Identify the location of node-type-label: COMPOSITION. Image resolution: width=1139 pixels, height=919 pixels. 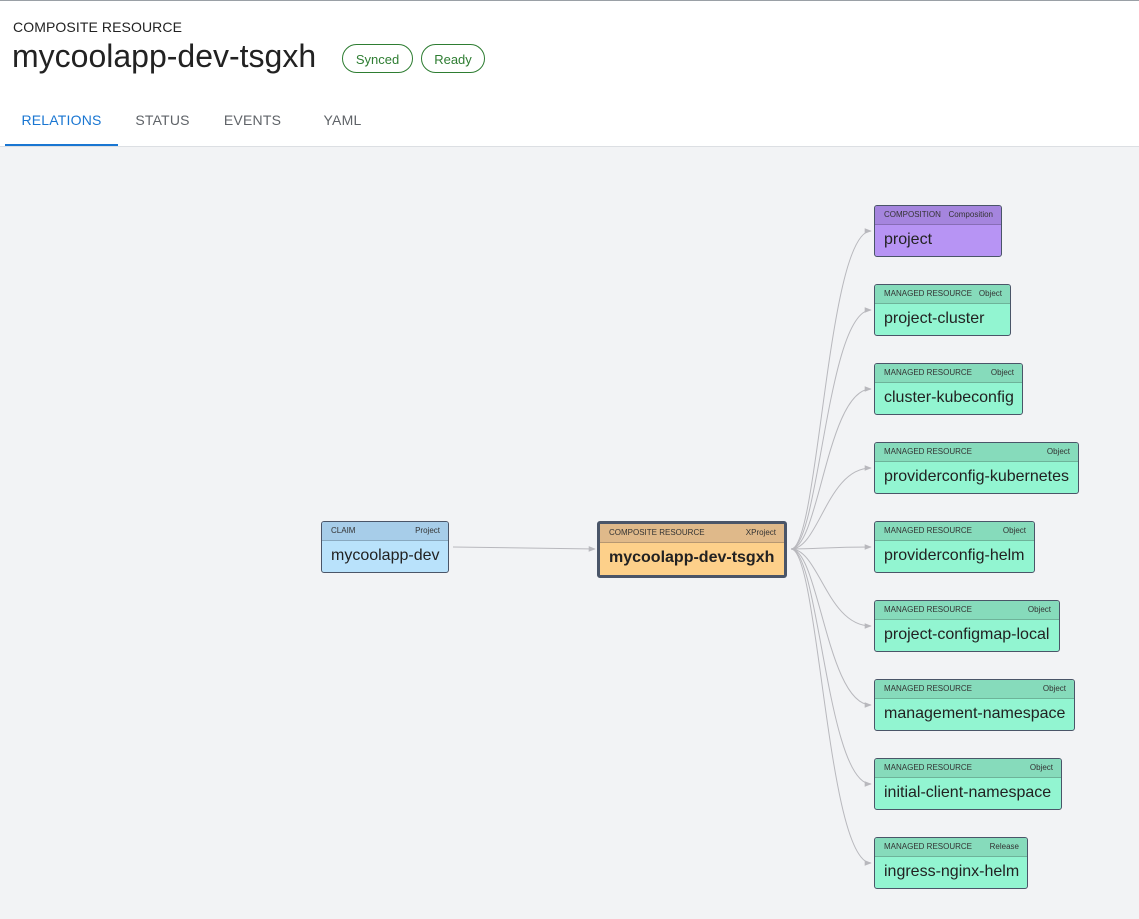
(912, 214).